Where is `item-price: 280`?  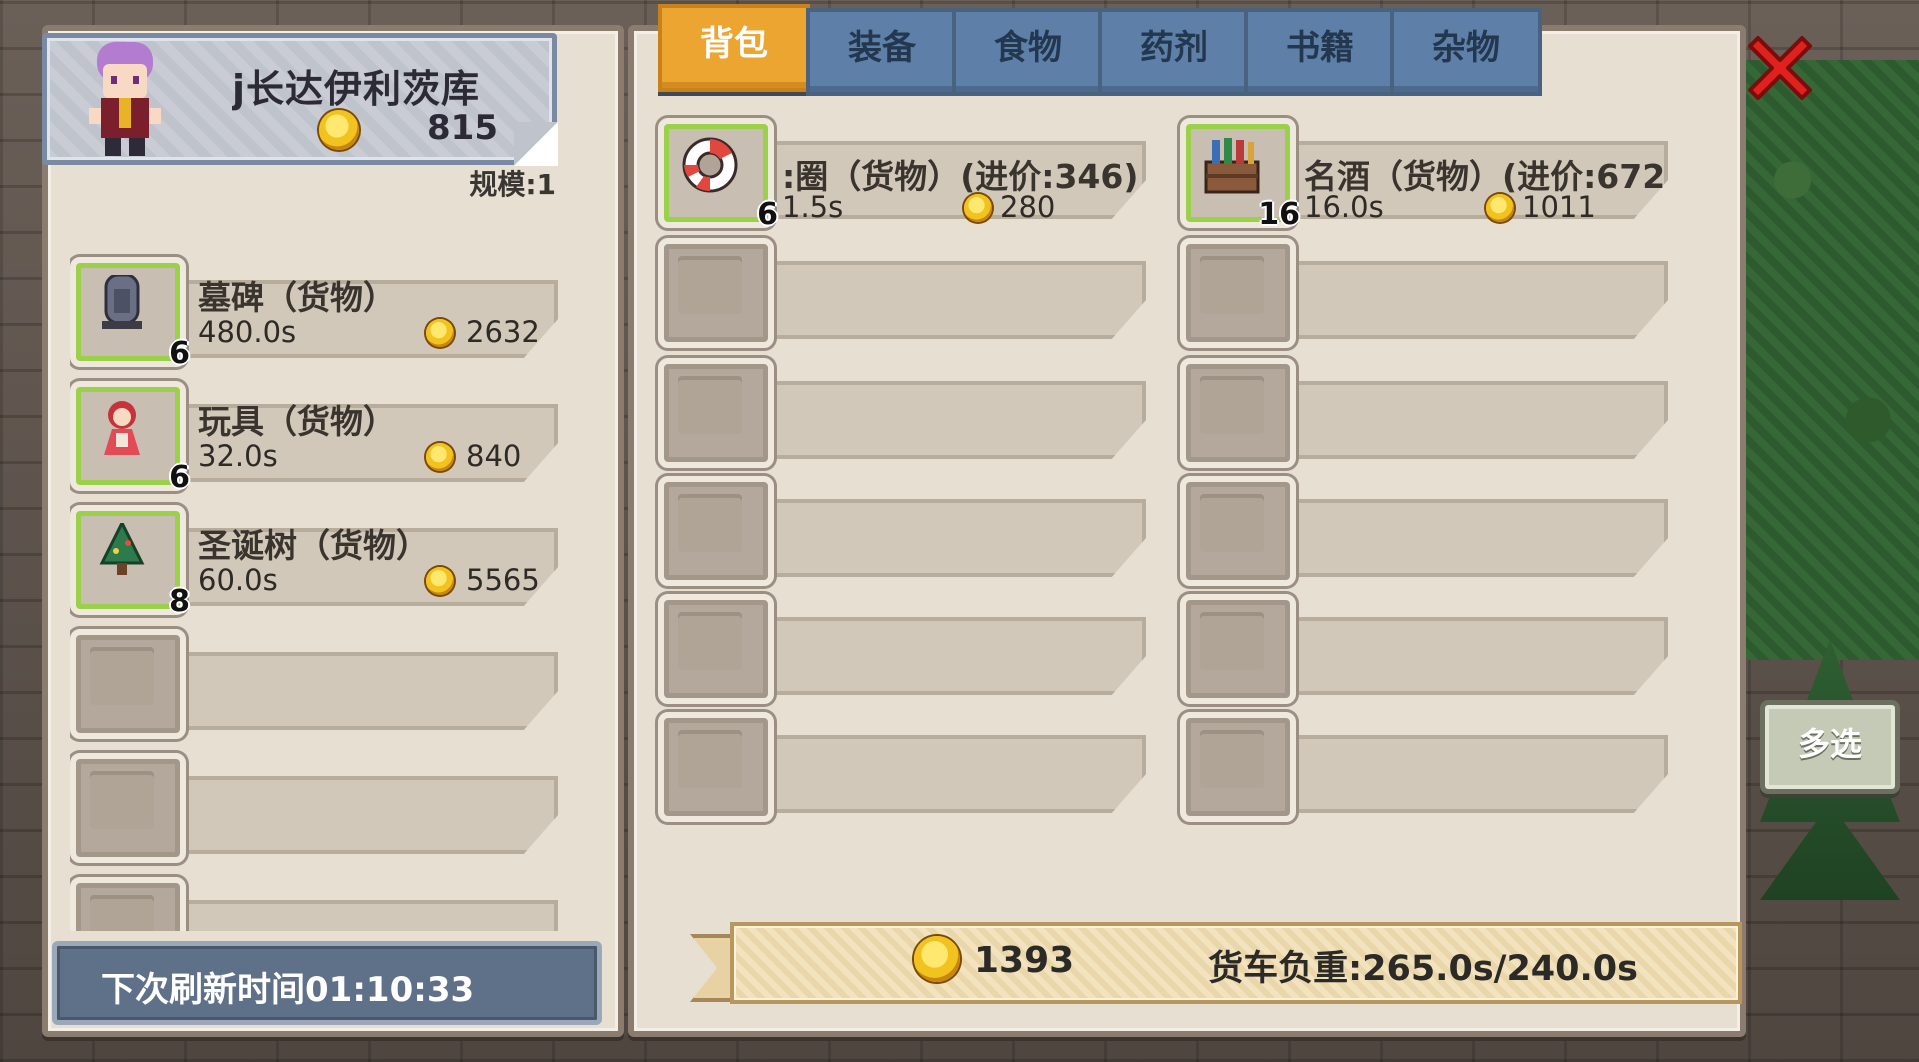
item-price: 280 is located at coordinates (1028, 207).